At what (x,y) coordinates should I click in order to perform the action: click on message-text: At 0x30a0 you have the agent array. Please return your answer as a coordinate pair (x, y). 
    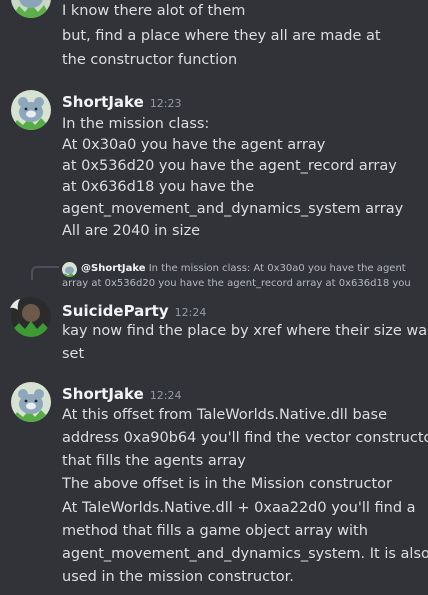
    Looking at the image, I should click on (194, 145).